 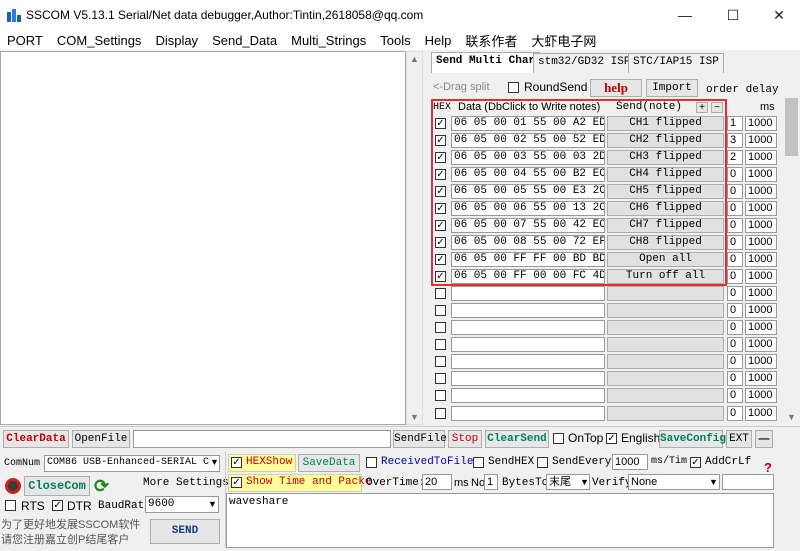 I want to click on add-crlf-checkbox: ✓, so click(x=695, y=462).